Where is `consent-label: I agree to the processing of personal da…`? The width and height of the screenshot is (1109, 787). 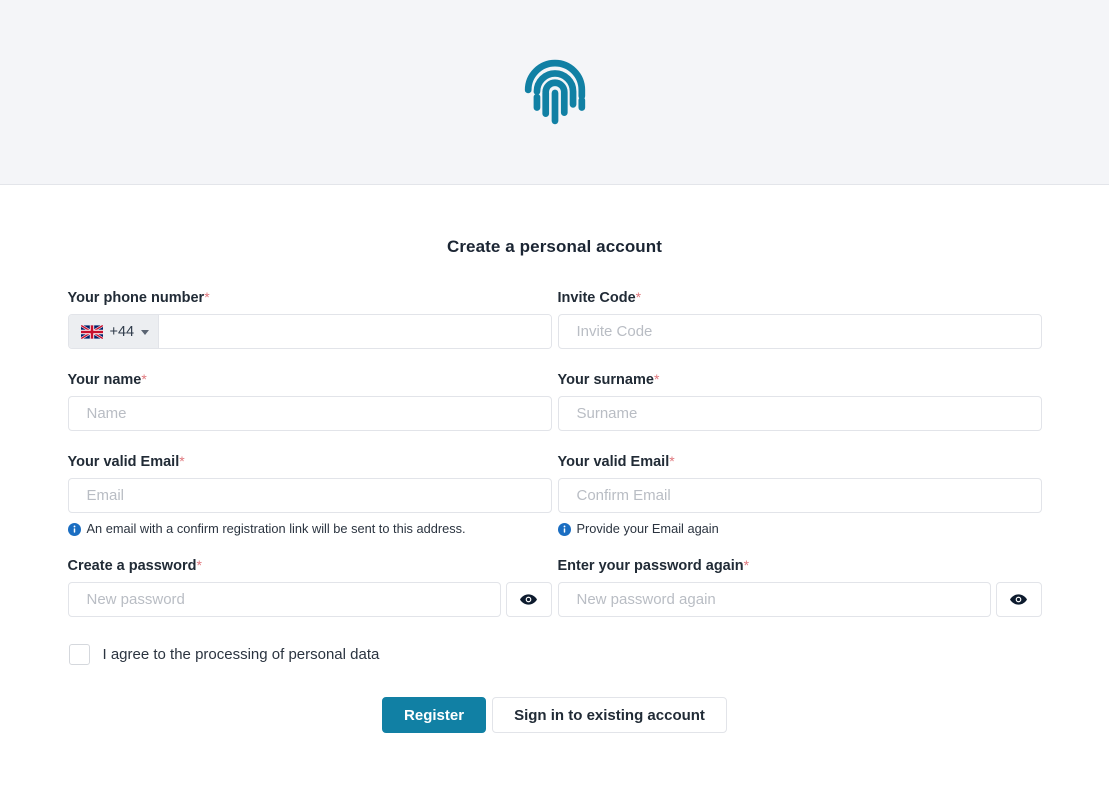
consent-label: I agree to the processing of personal da… is located at coordinates (241, 654).